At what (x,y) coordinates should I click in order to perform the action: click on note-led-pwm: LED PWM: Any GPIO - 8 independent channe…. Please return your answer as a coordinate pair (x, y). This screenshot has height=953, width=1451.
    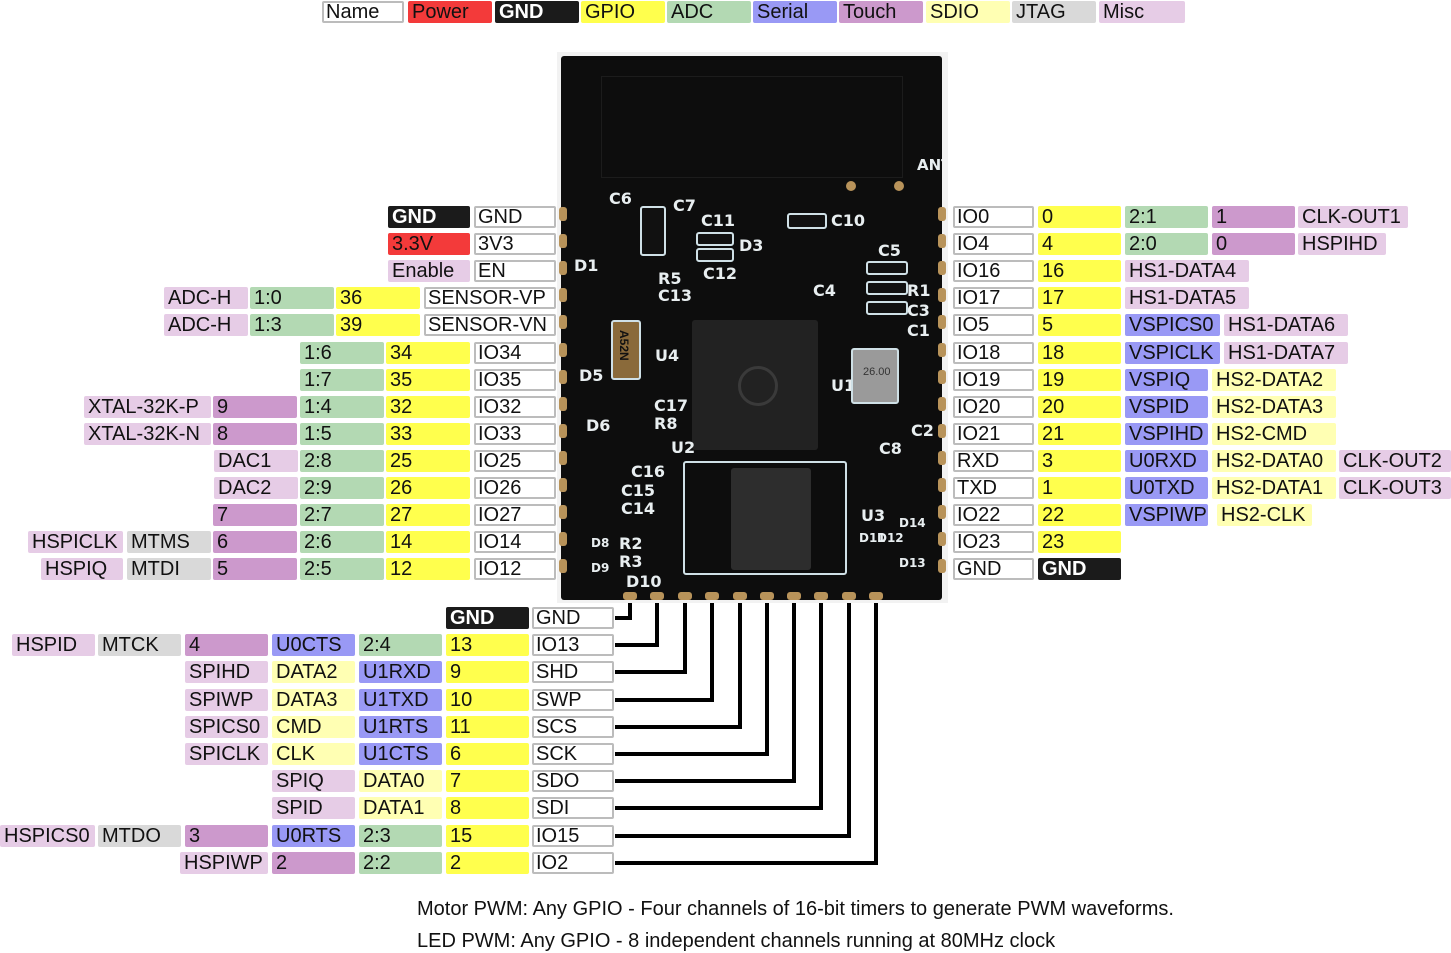
    Looking at the image, I should click on (736, 941).